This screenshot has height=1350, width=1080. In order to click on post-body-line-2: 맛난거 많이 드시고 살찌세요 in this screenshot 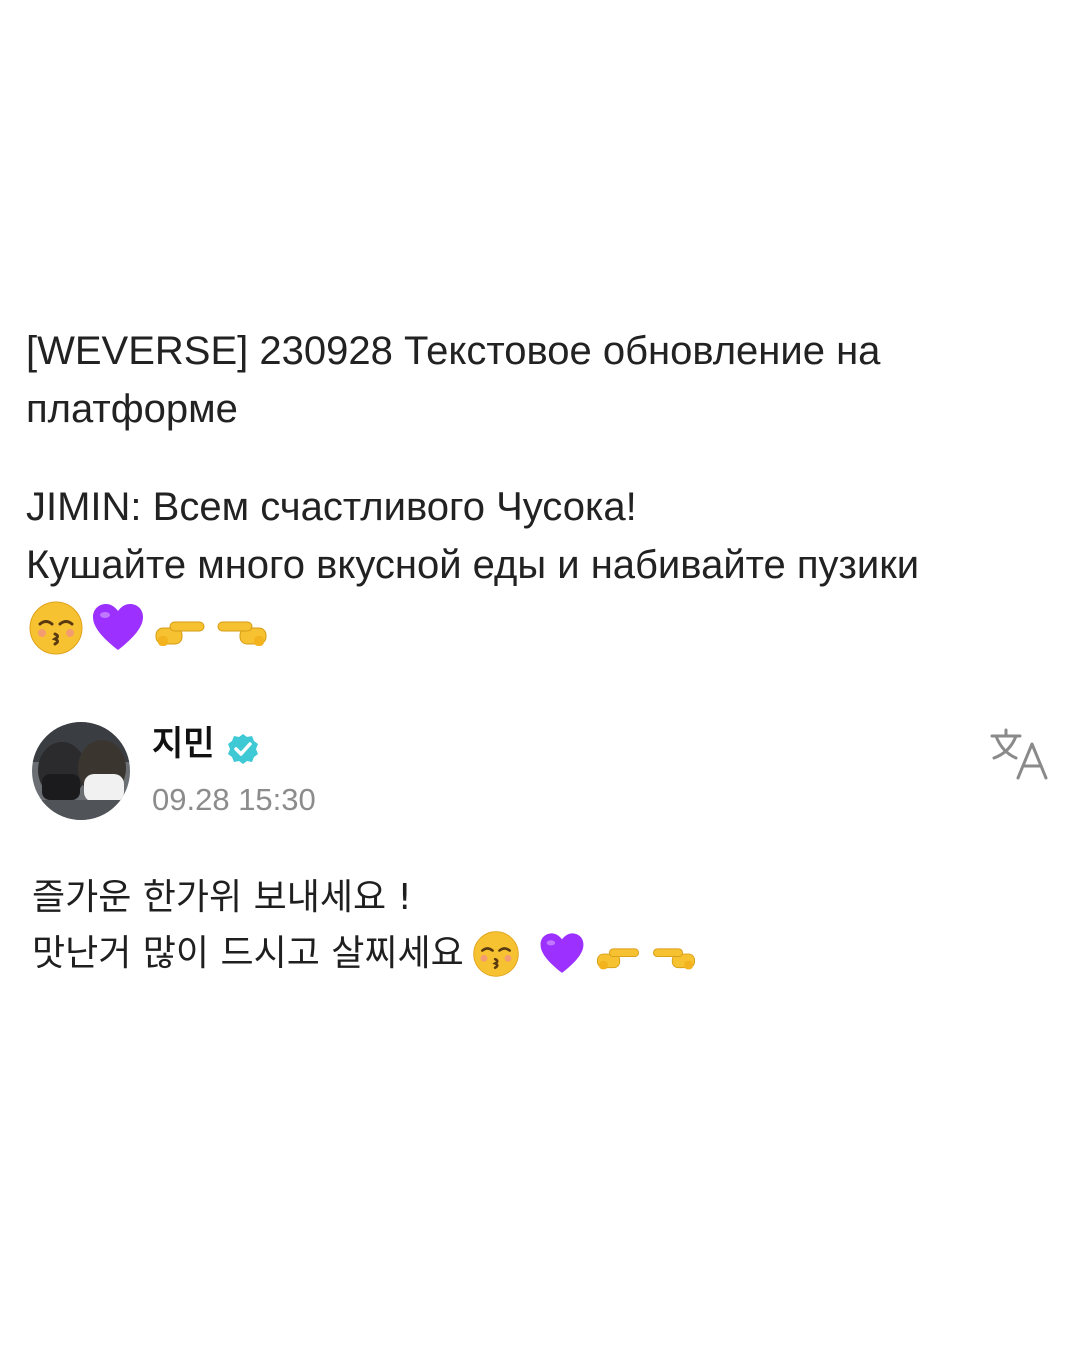, I will do `click(365, 954)`.